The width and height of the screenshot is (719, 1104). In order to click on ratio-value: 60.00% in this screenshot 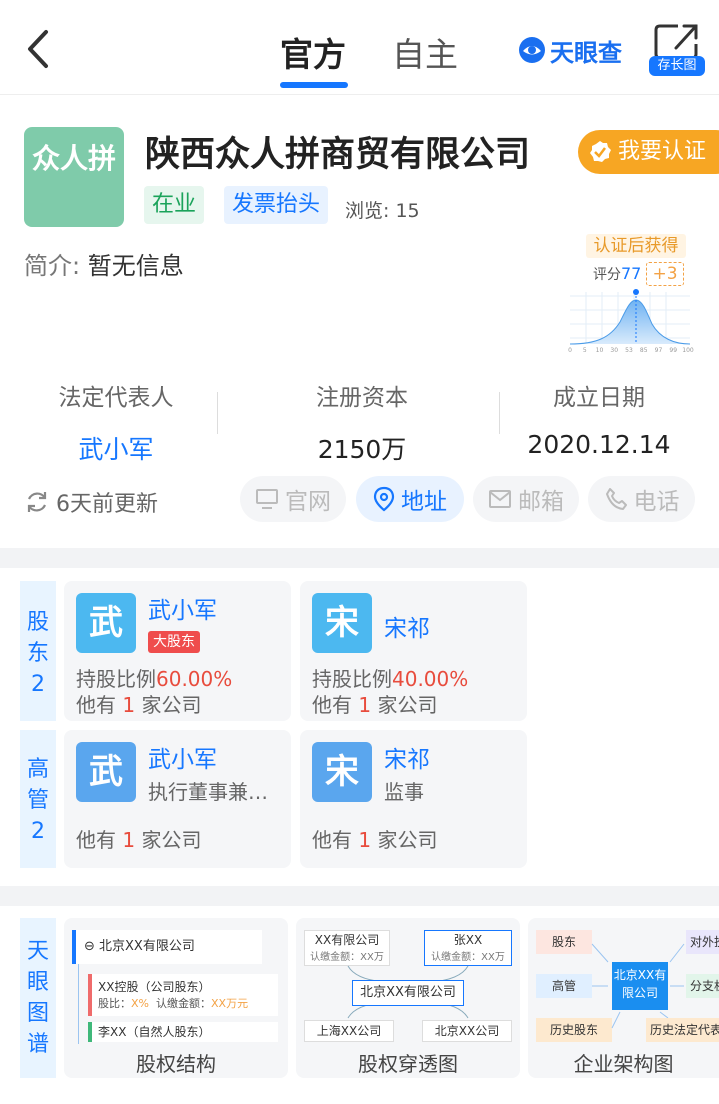, I will do `click(194, 679)`.